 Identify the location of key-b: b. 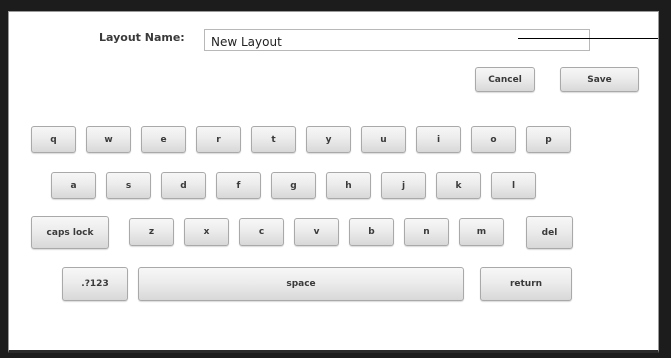
(371, 232).